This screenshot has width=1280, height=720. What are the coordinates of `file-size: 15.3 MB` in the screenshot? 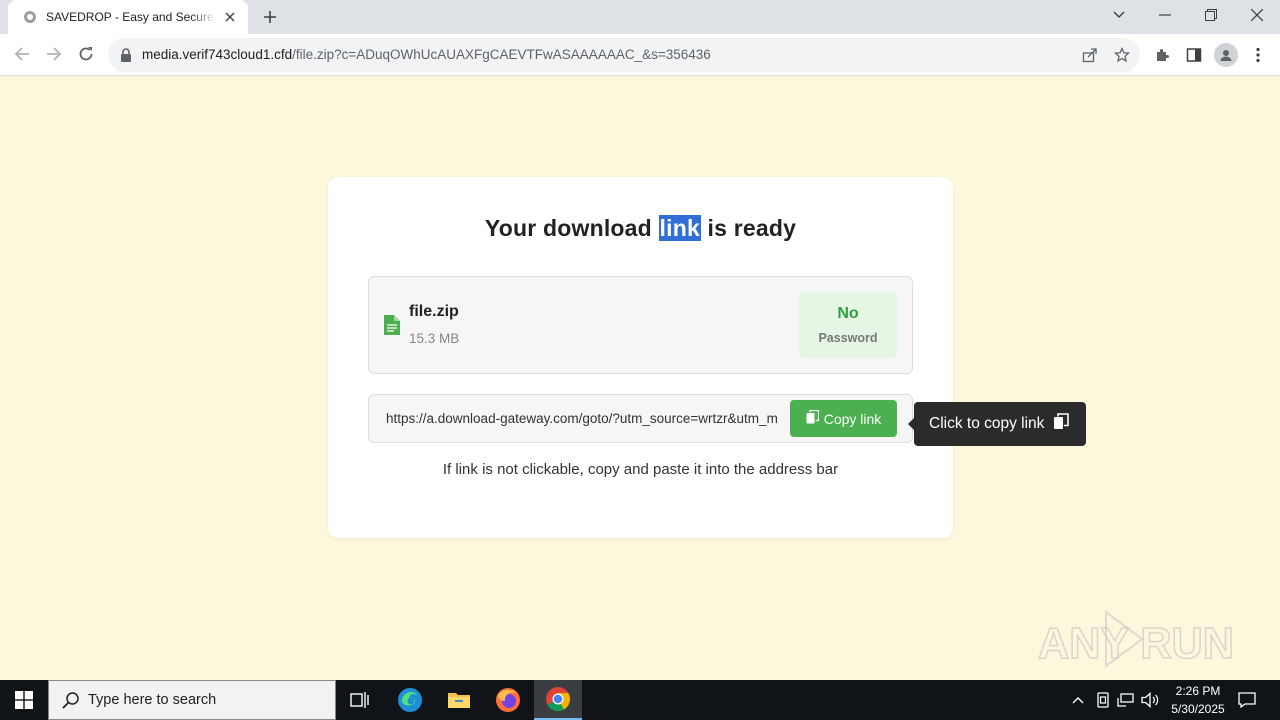 It's located at (434, 338).